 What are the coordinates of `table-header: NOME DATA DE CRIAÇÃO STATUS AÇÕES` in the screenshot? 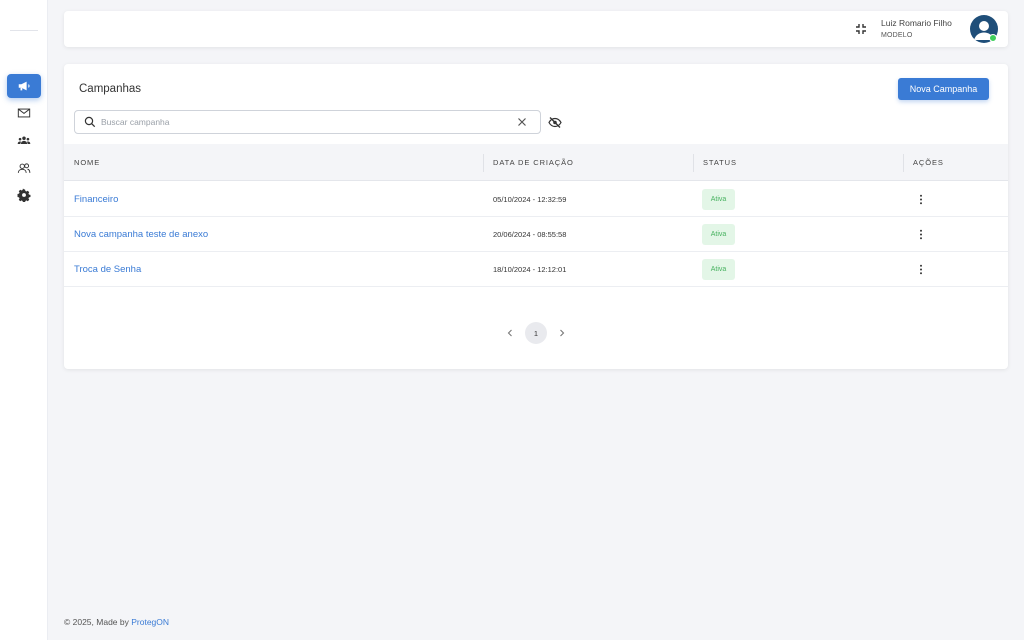 It's located at (536, 162).